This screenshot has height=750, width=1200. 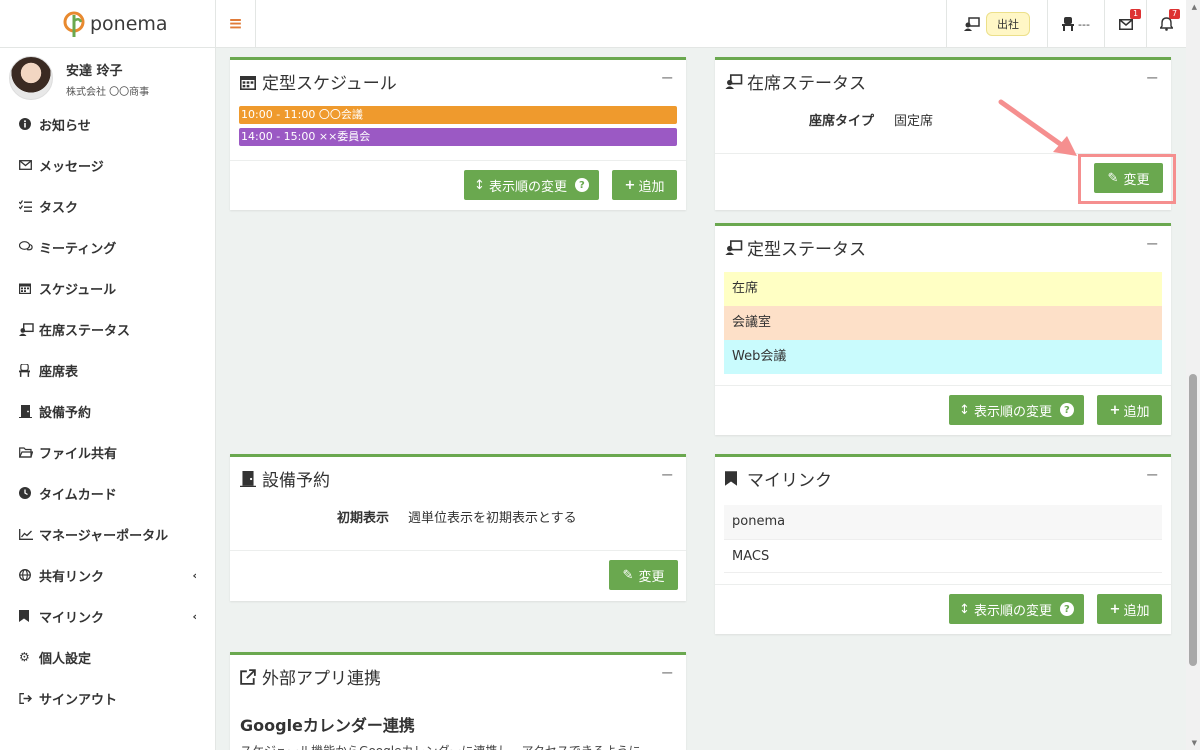 I want to click on event-label: 10:00 - 11:00 〇〇会議, so click(x=302, y=114).